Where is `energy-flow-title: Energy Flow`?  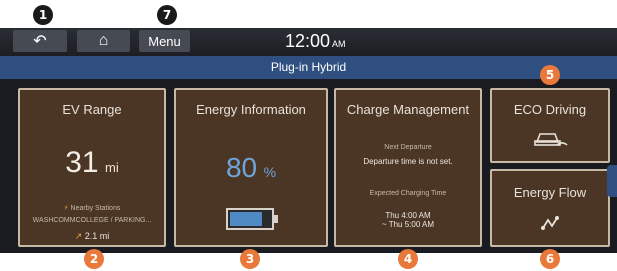 energy-flow-title: Energy Flow is located at coordinates (550, 192).